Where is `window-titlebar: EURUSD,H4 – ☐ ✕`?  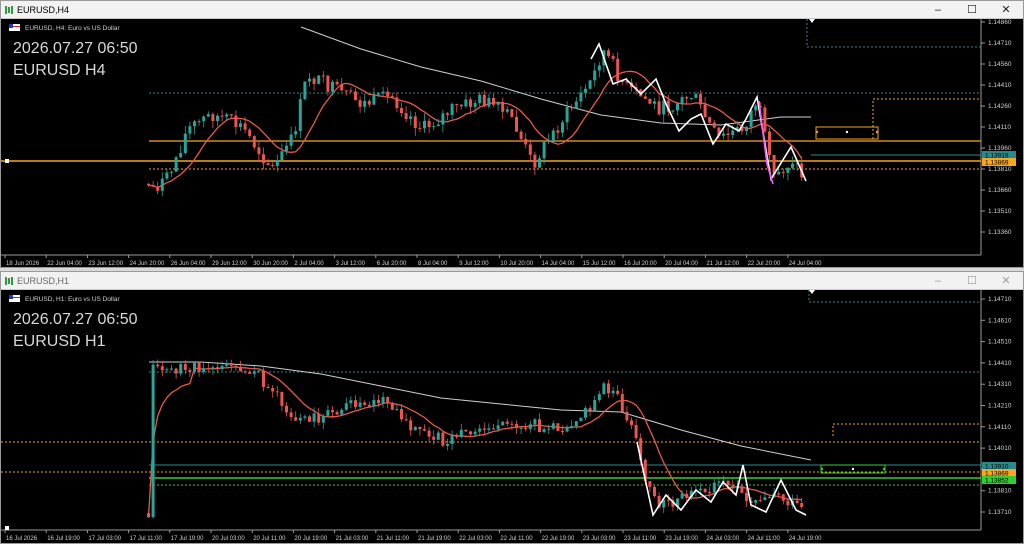 window-titlebar: EURUSD,H4 – ☐ ✕ is located at coordinates (512, 10).